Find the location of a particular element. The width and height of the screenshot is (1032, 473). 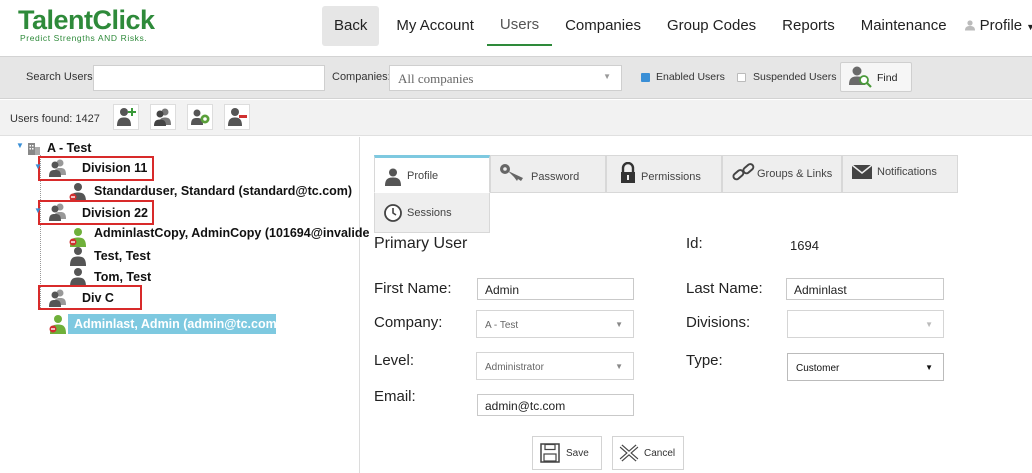

company-select-value: A - Test is located at coordinates (502, 325).